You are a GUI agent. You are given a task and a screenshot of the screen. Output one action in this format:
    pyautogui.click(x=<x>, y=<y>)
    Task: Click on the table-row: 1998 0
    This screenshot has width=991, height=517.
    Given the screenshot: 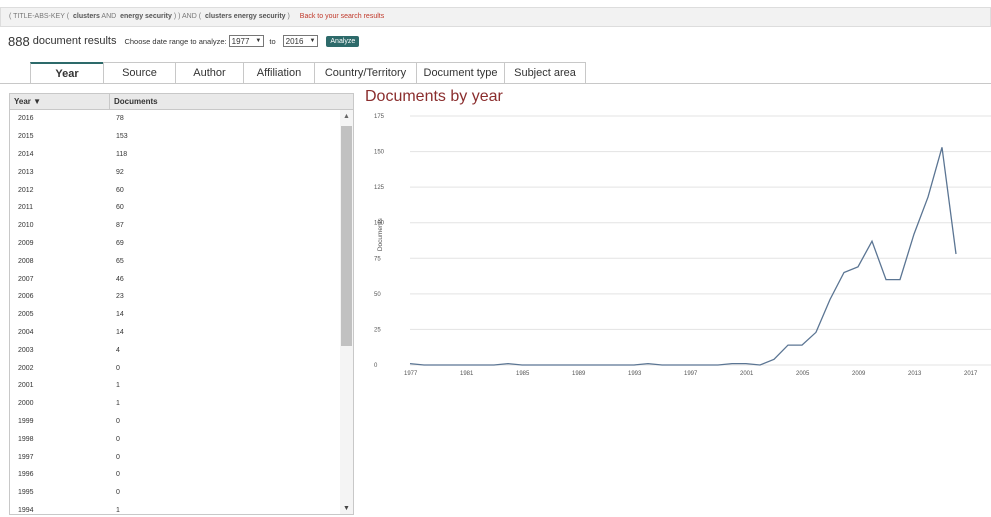 What is the action you would take?
    pyautogui.click(x=175, y=439)
    